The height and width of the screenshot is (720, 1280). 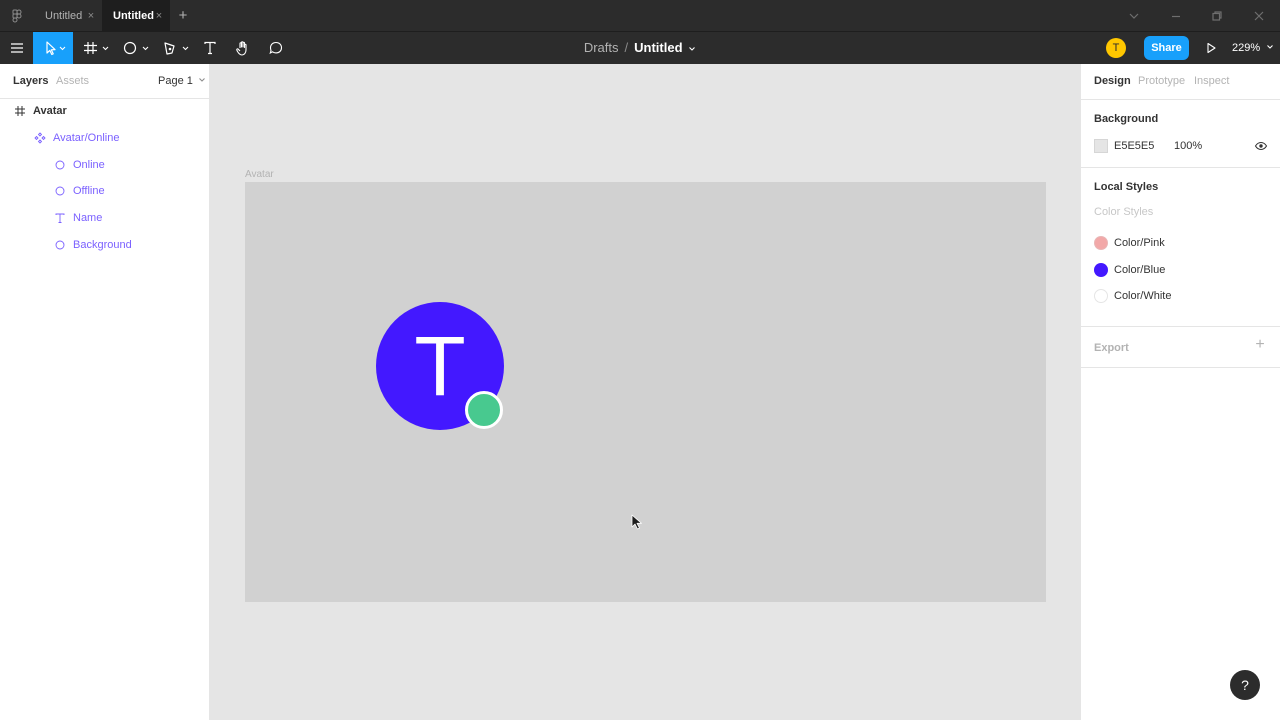 What do you see at coordinates (183, 16) in the screenshot?
I see `new-tab-icon: +` at bounding box center [183, 16].